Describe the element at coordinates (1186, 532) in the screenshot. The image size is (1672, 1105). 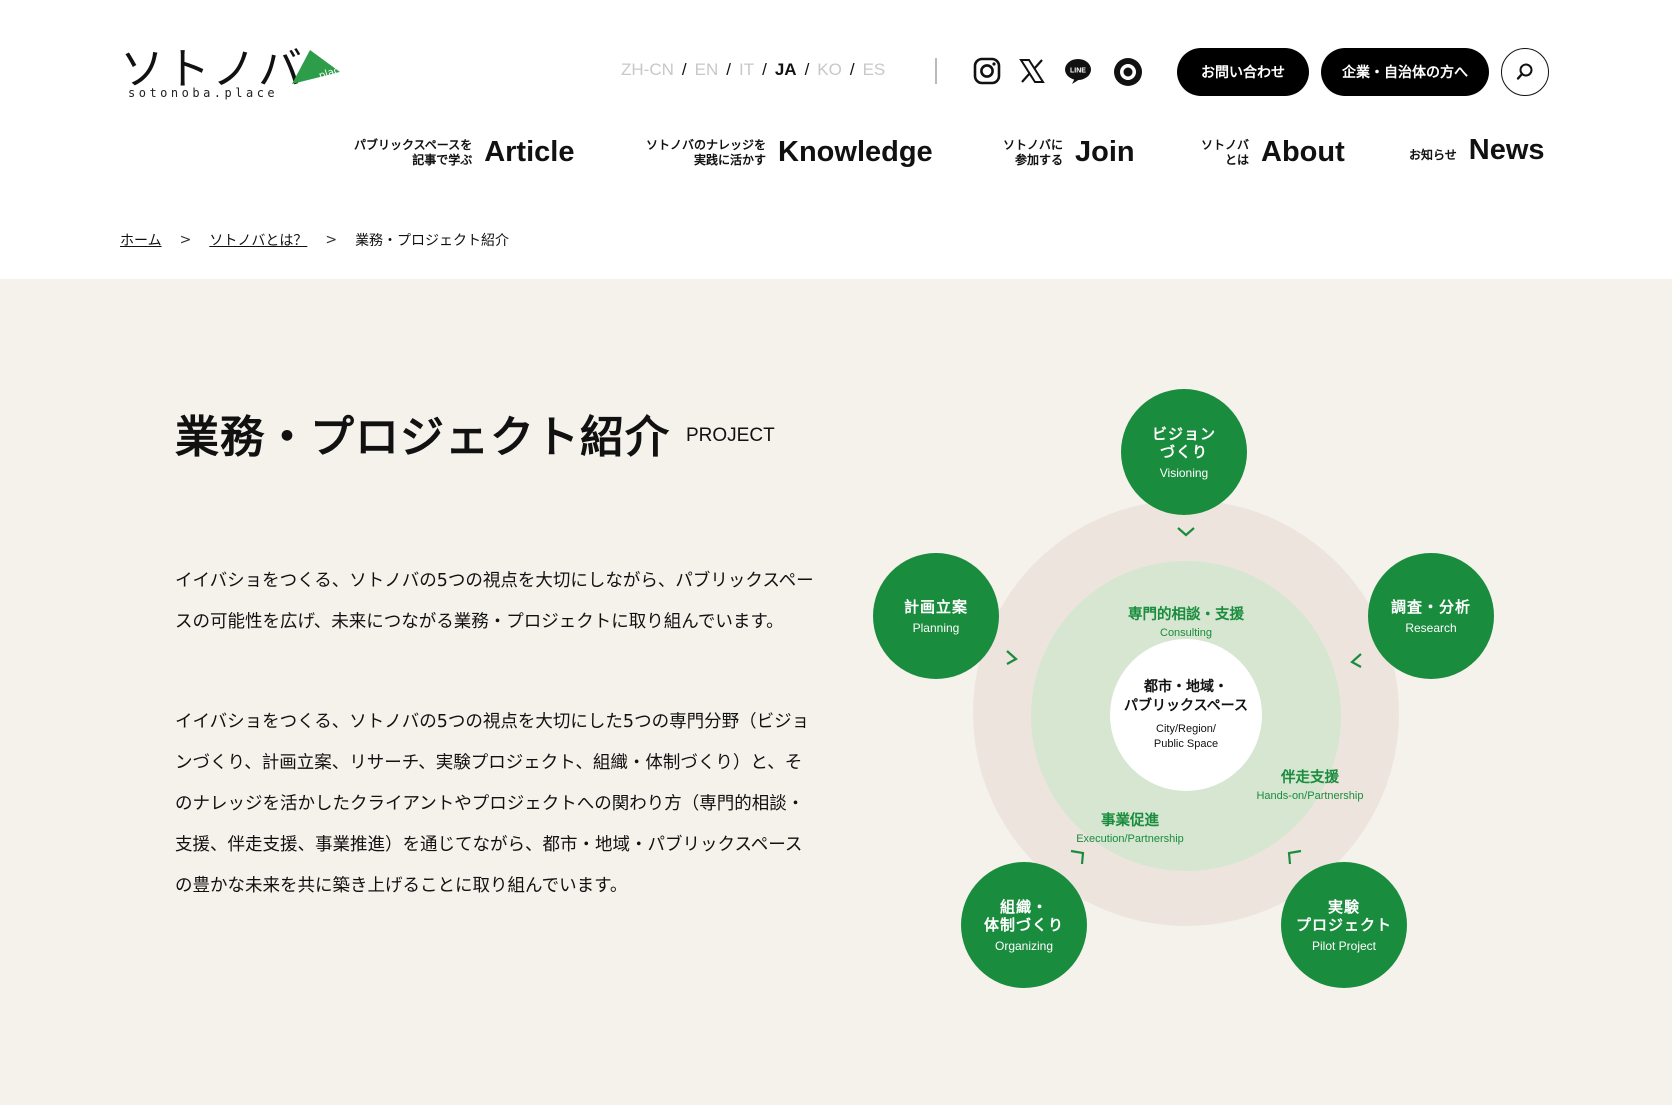
I see `chevron-down-icon` at that location.